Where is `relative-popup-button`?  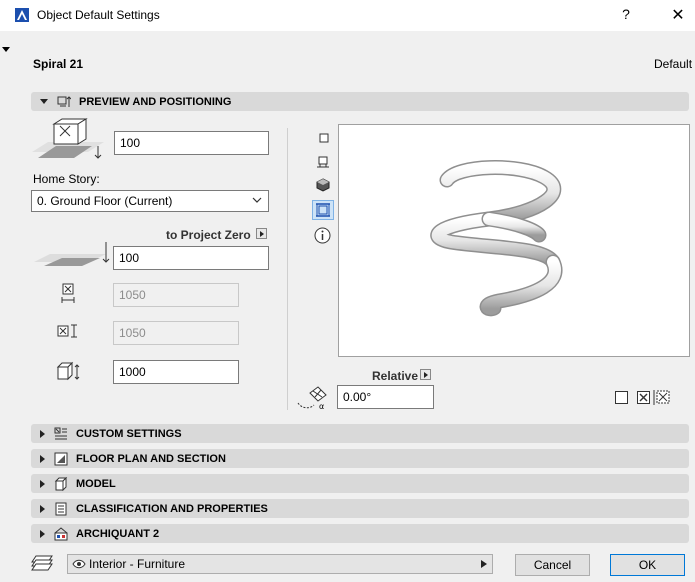
relative-popup-button is located at coordinates (425, 374).